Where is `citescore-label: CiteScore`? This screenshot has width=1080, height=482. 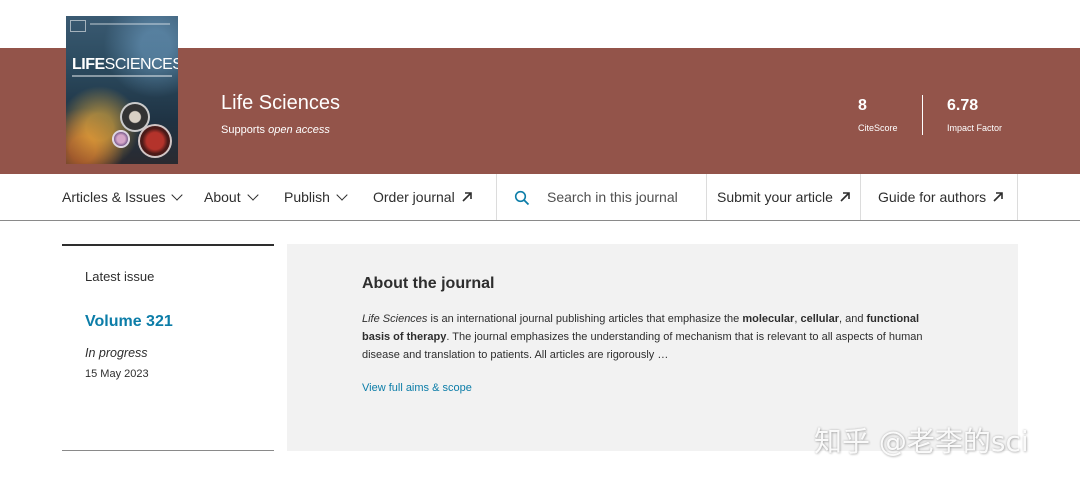
citescore-label: CiteScore is located at coordinates (878, 128).